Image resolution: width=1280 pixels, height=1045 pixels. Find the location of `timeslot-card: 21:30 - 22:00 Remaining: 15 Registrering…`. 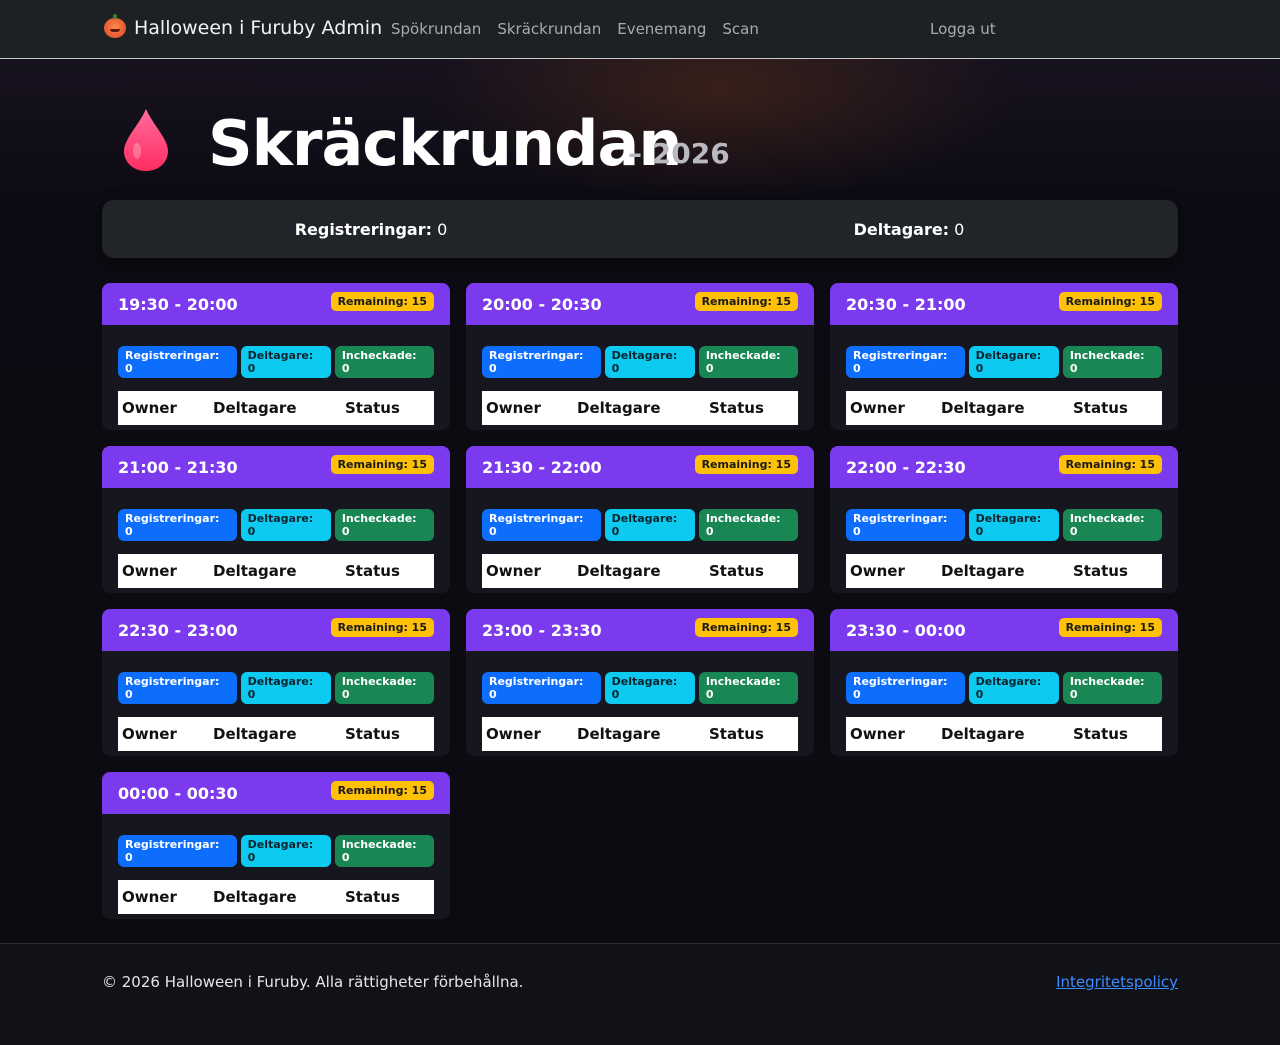

timeslot-card: 21:30 - 22:00 Remaining: 15 Registrering… is located at coordinates (640, 519).